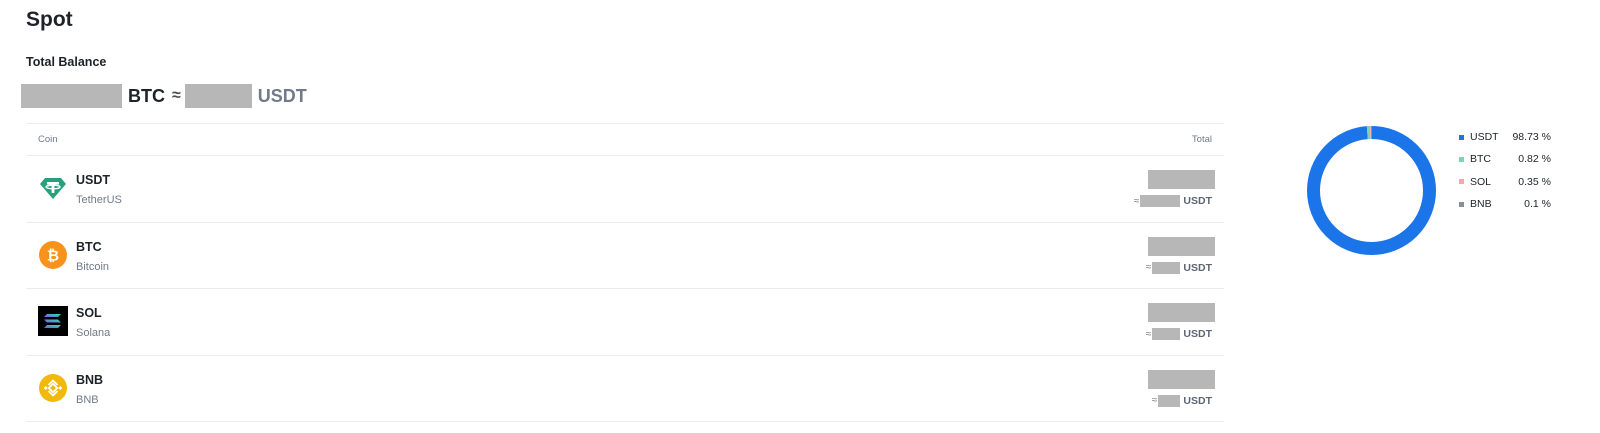 The width and height of the screenshot is (1600, 433). Describe the element at coordinates (99, 200) in the screenshot. I see `coin-name: TetherUS` at that location.